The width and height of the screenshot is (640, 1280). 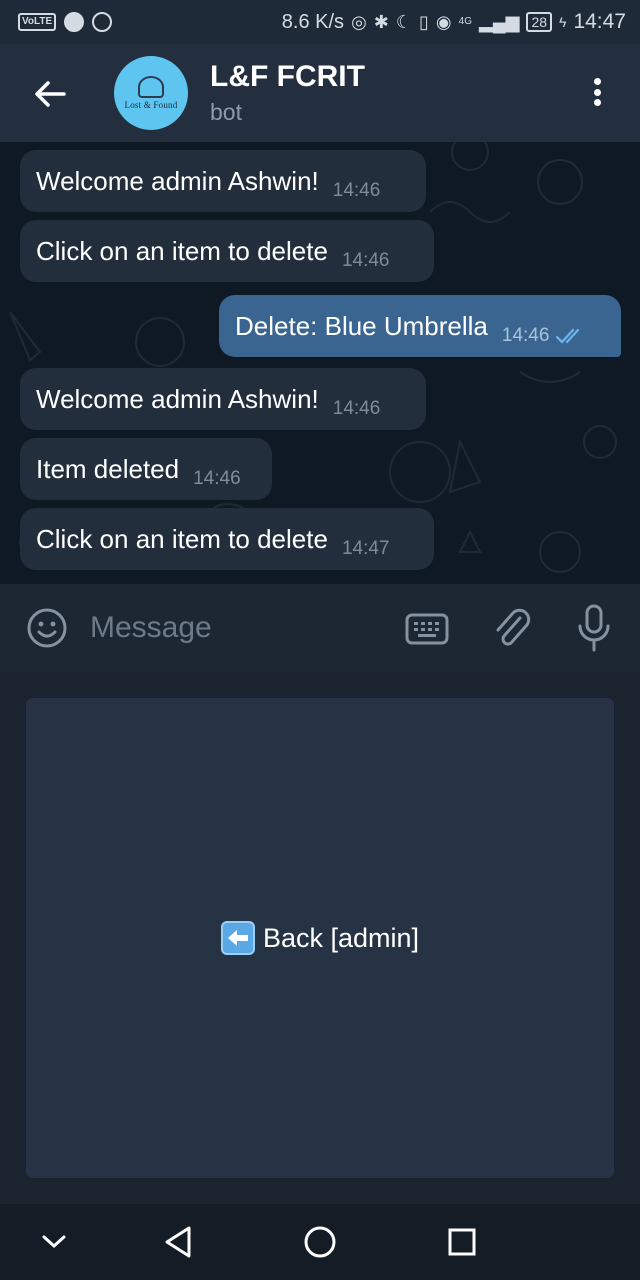 I want to click on bot-avatar: Lost & Found, so click(x=151, y=93).